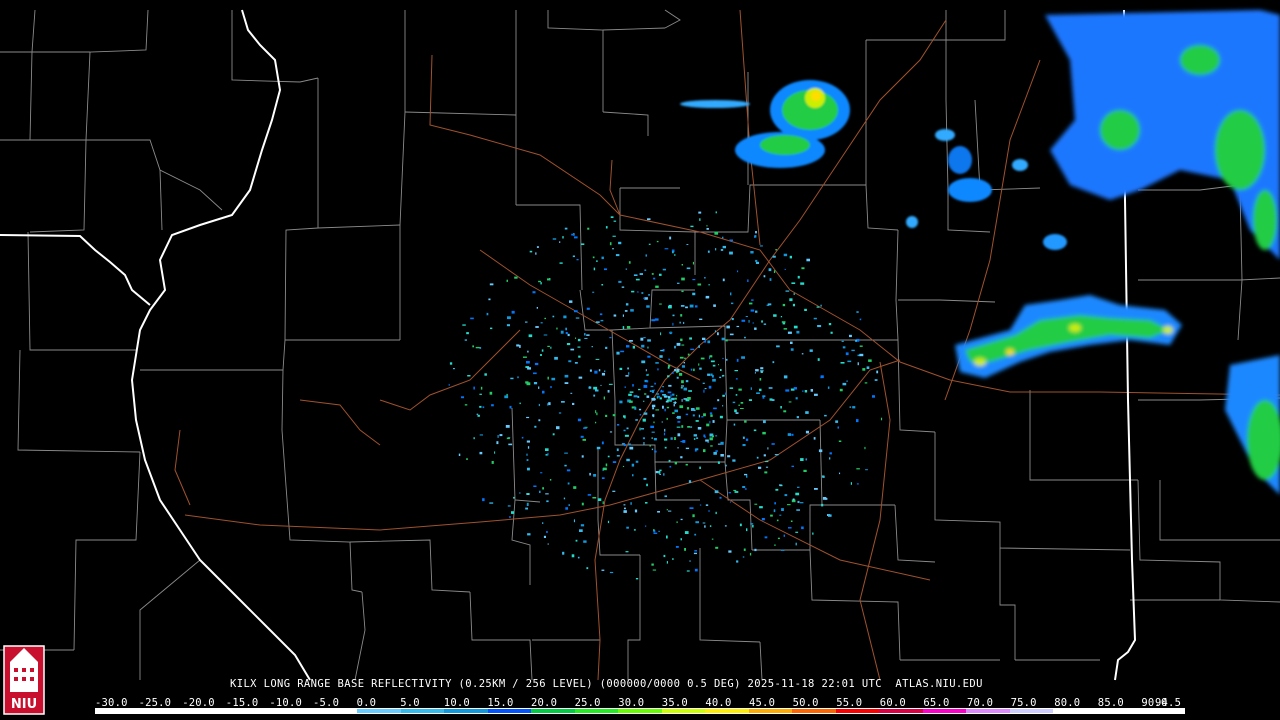  Describe the element at coordinates (509, 711) in the screenshot. I see `scale-segment` at that location.